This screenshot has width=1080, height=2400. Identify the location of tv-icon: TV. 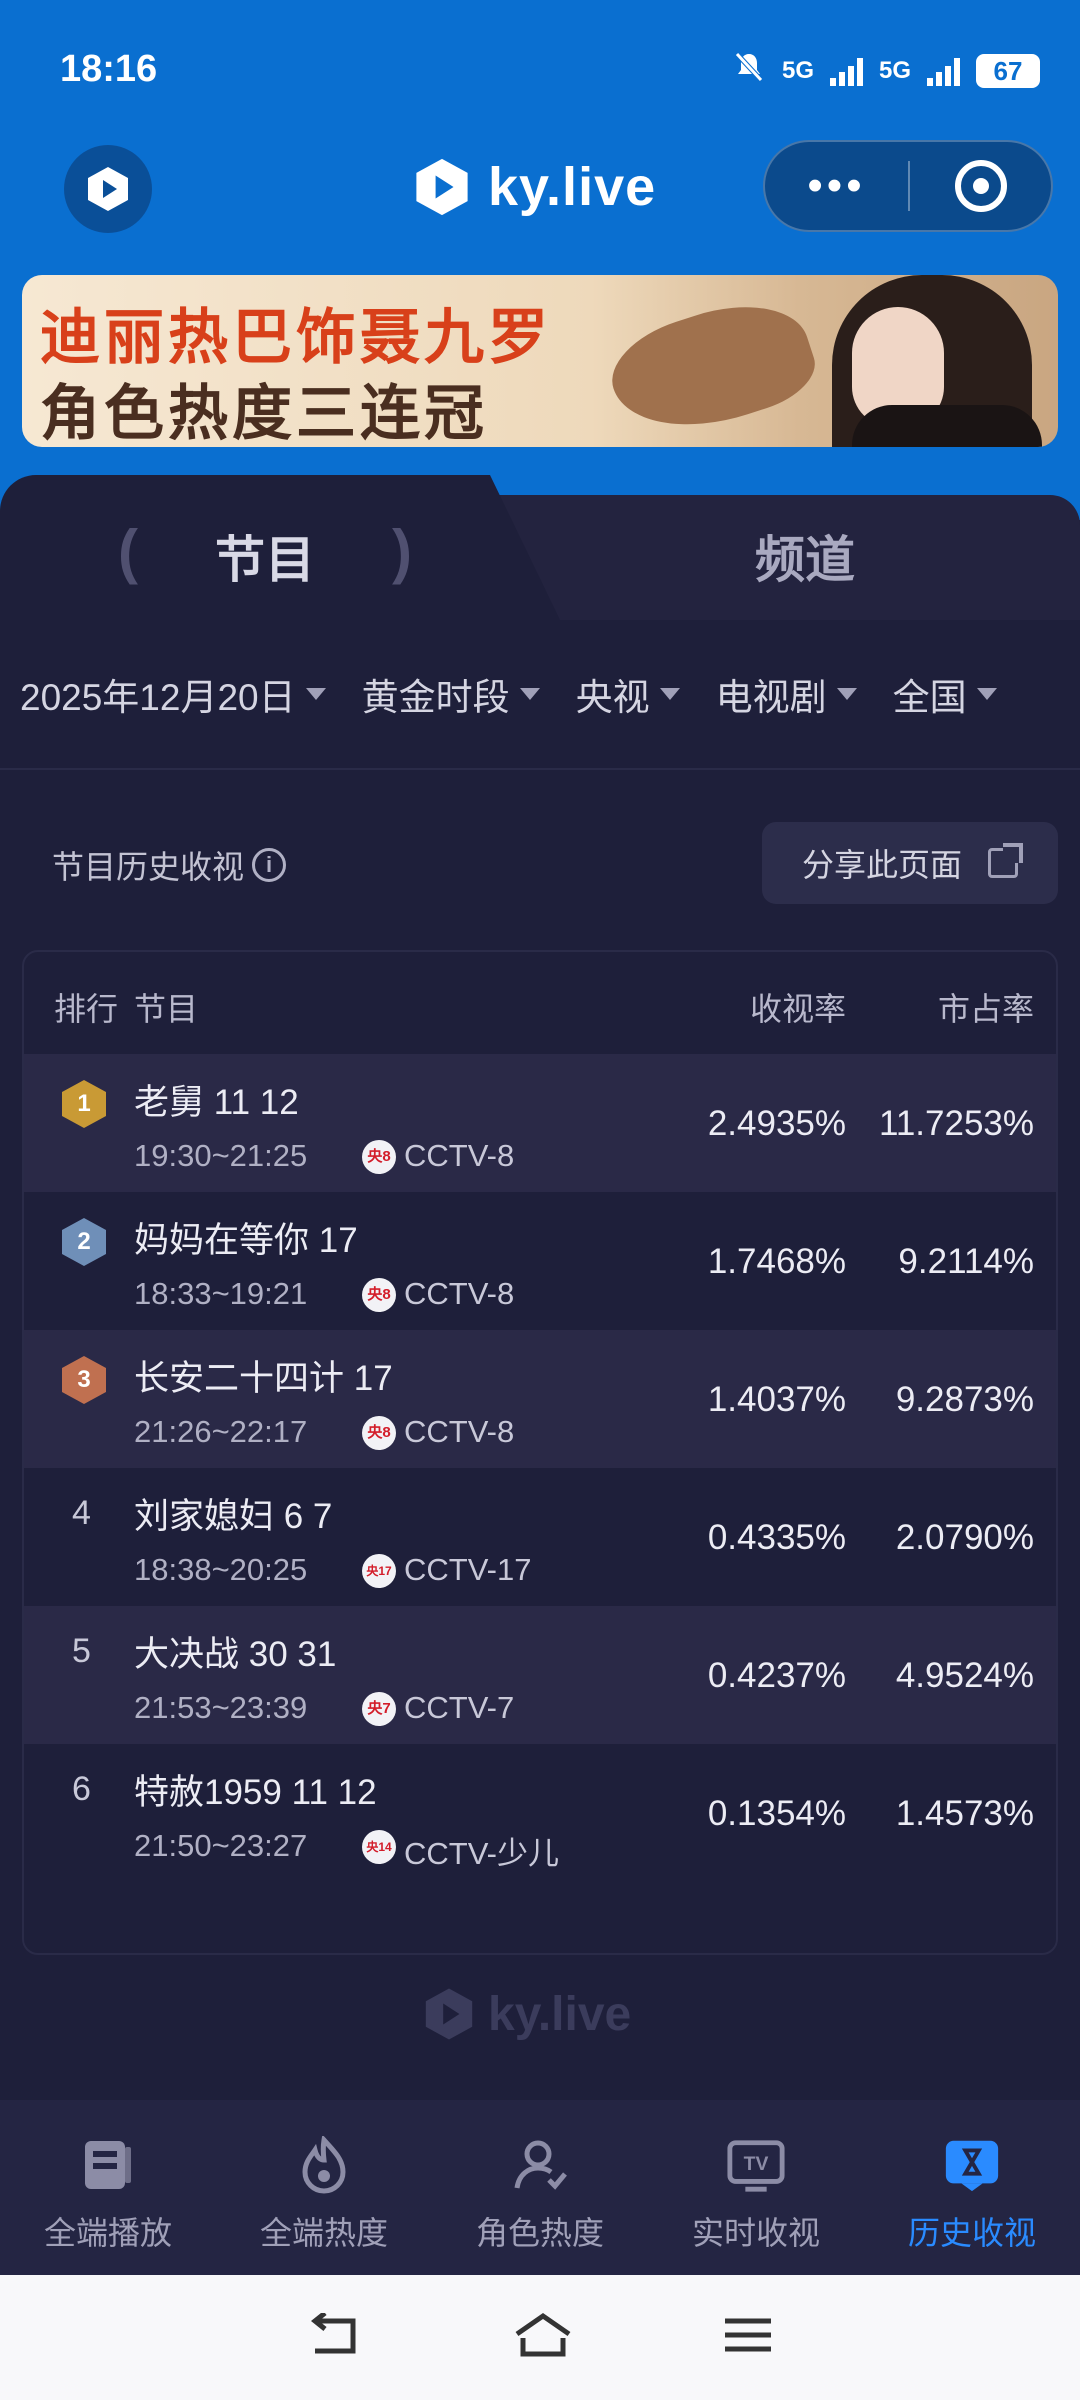
(756, 2165).